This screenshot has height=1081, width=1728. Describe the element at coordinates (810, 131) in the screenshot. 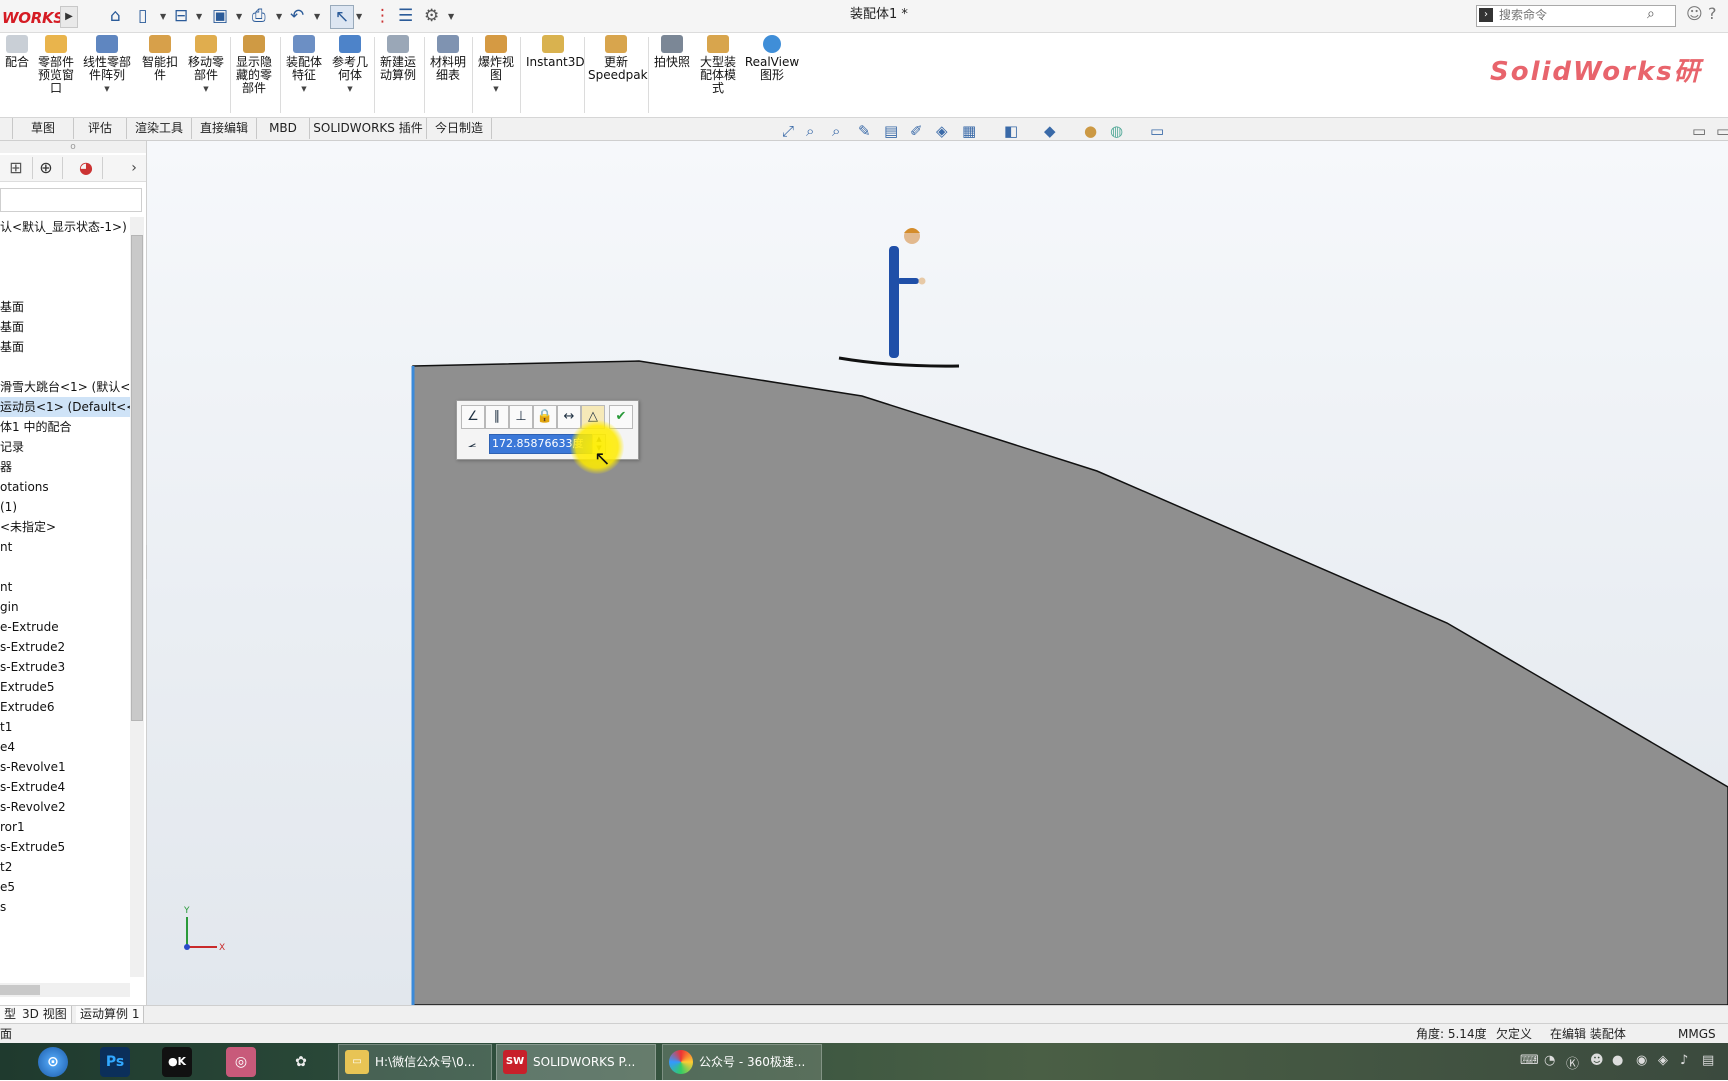

I see `zoom-to-area-icon: ⌕` at that location.